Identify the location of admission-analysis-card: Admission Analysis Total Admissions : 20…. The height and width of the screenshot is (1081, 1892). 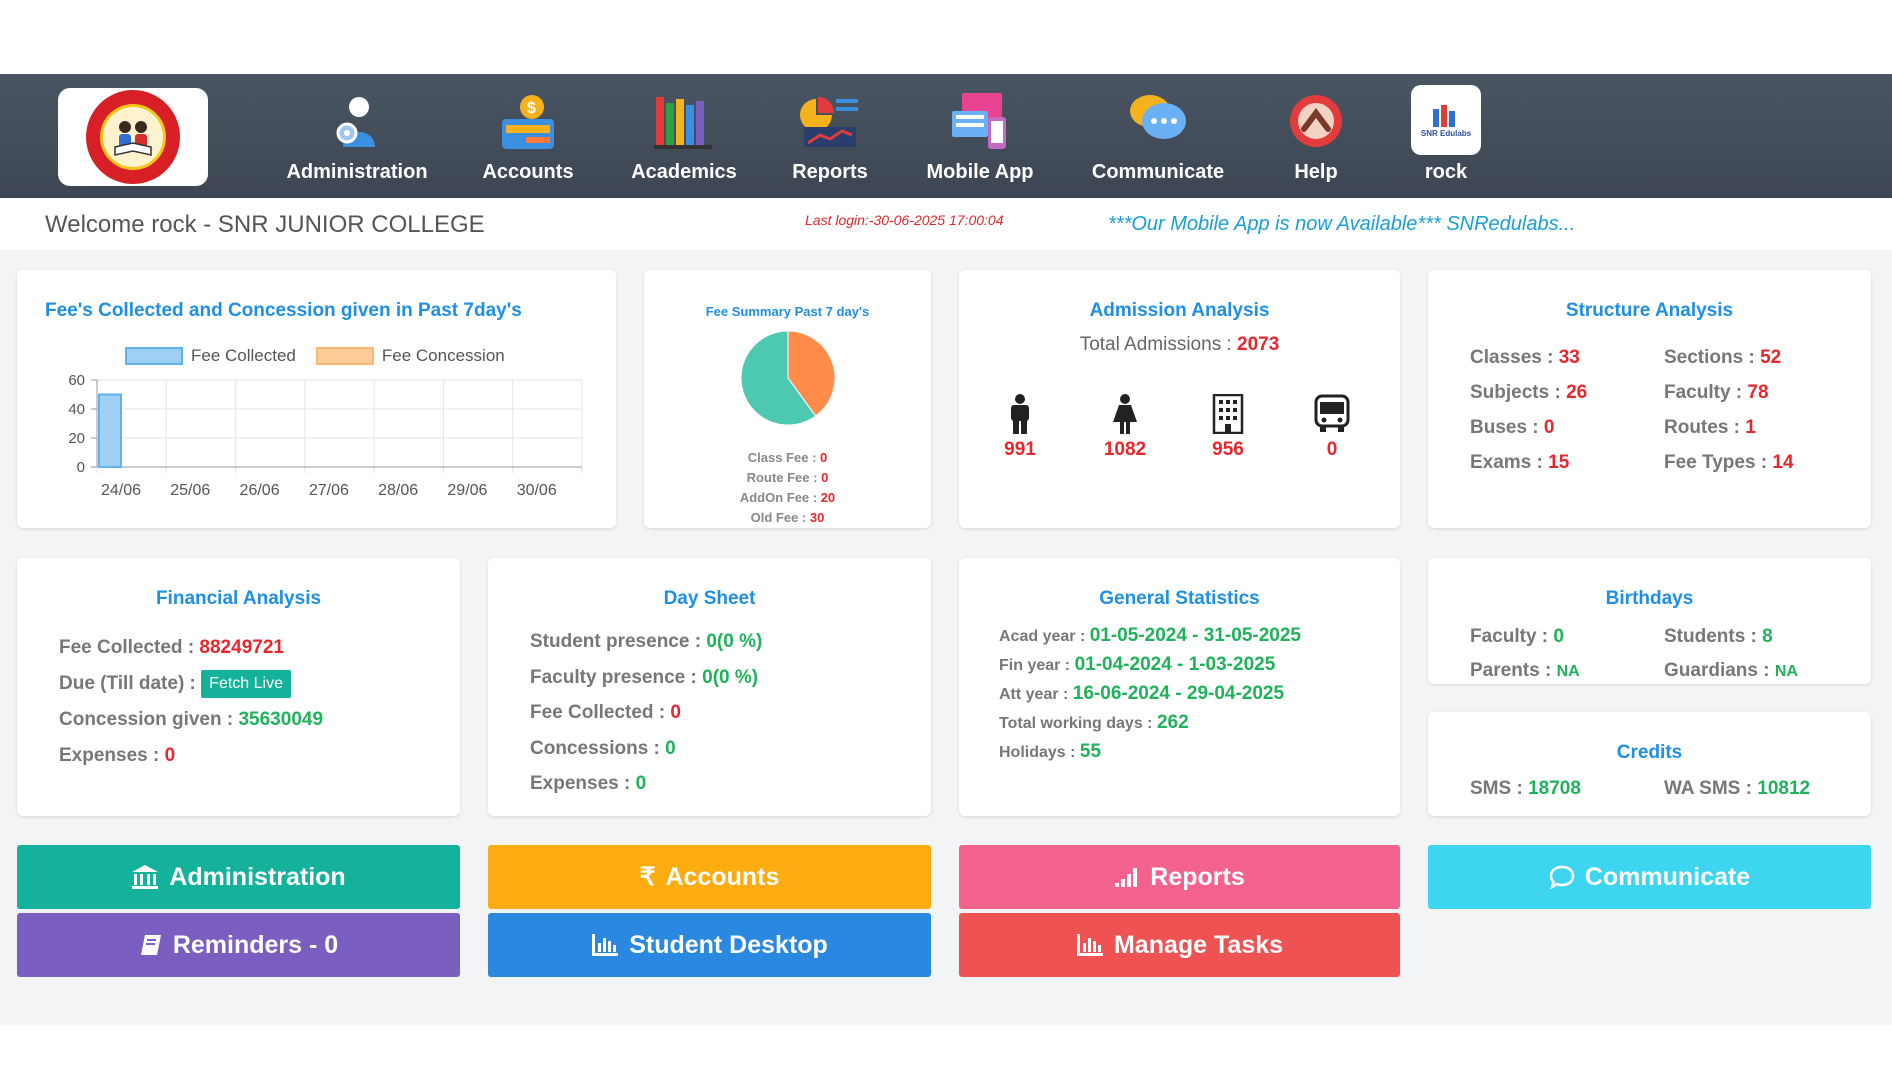
(1179, 399).